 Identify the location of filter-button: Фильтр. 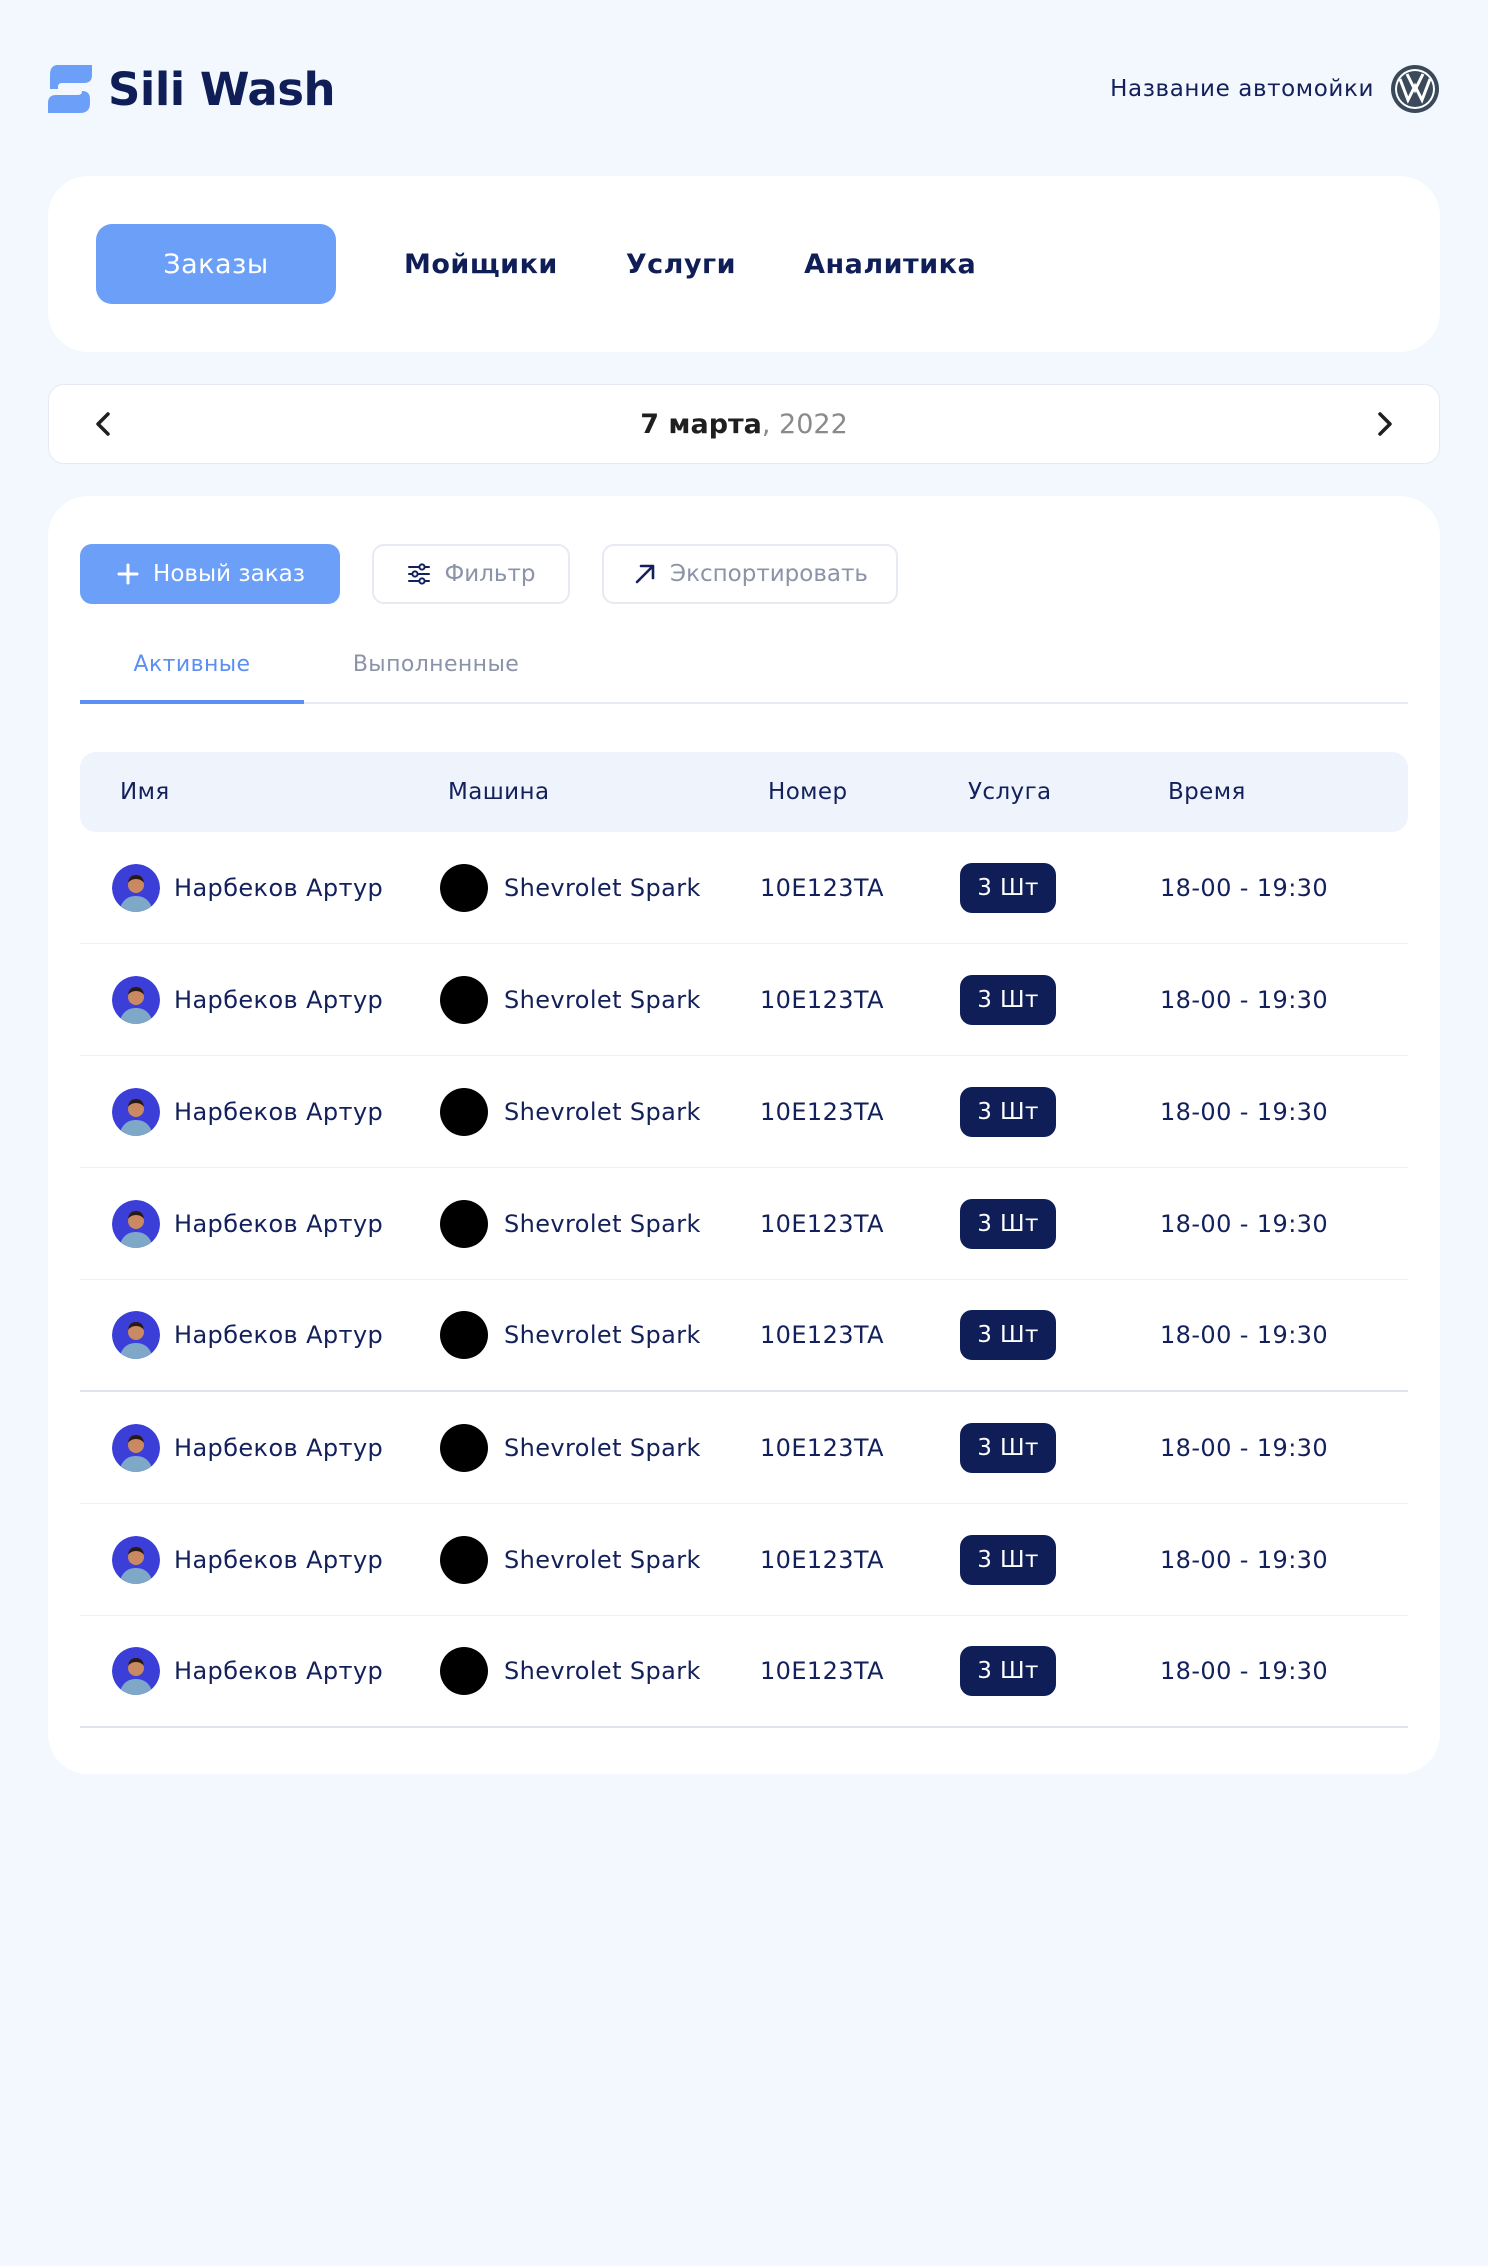
(471, 574).